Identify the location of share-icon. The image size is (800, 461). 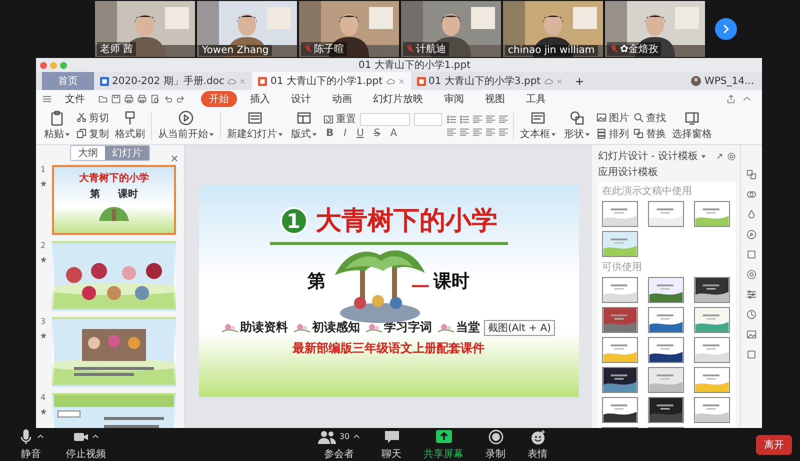
(731, 99).